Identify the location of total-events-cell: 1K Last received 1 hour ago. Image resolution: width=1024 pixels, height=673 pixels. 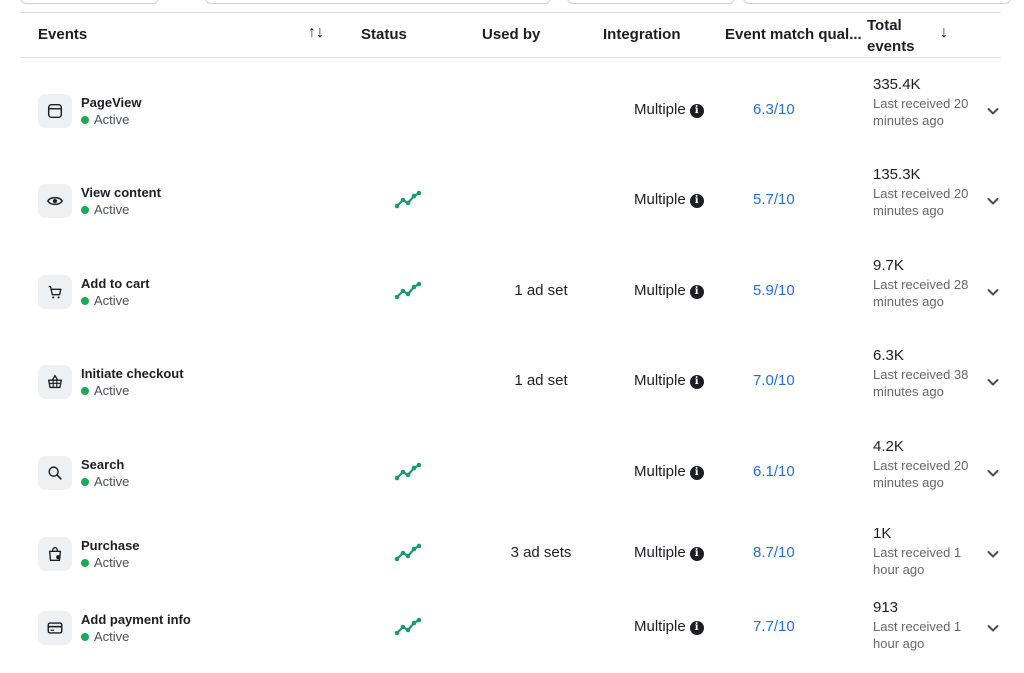
(923, 551).